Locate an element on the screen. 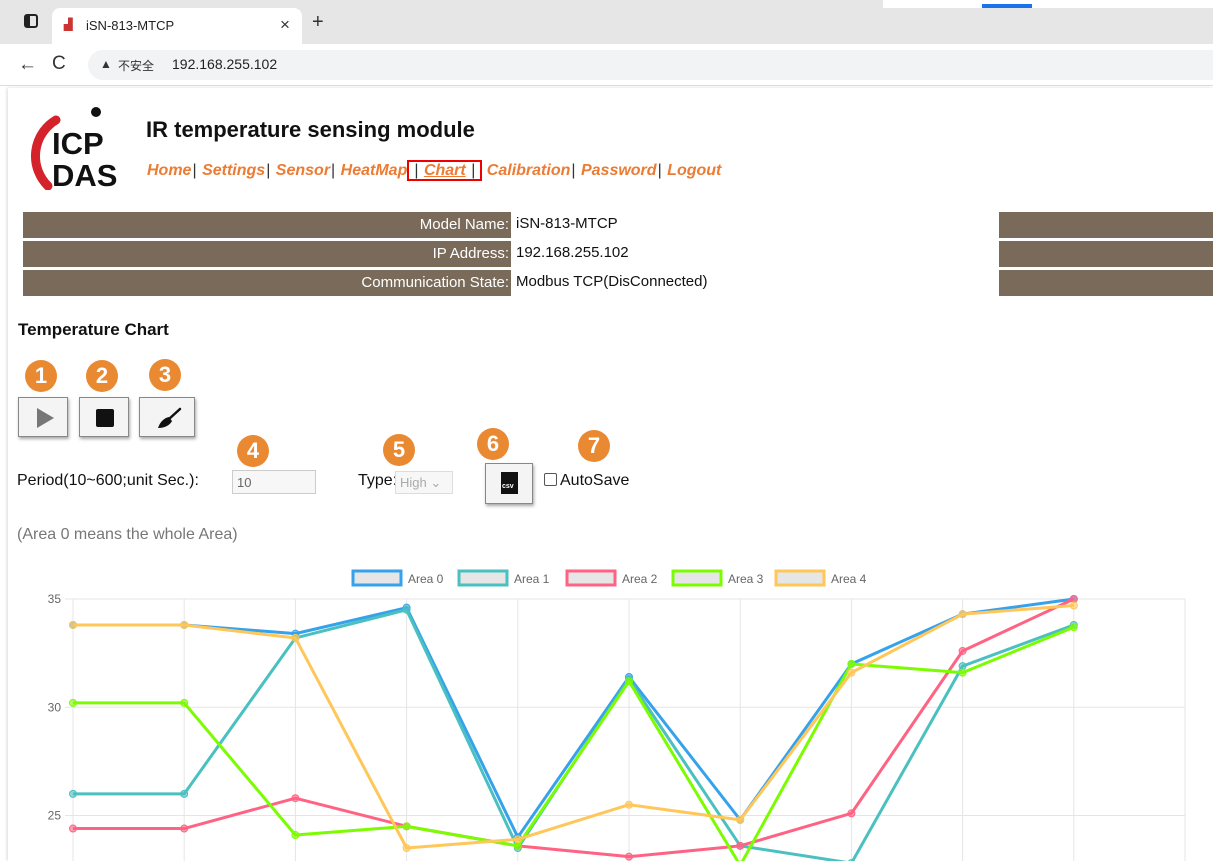 The width and height of the screenshot is (1213, 861). tab-actions-icon is located at coordinates (31, 21).